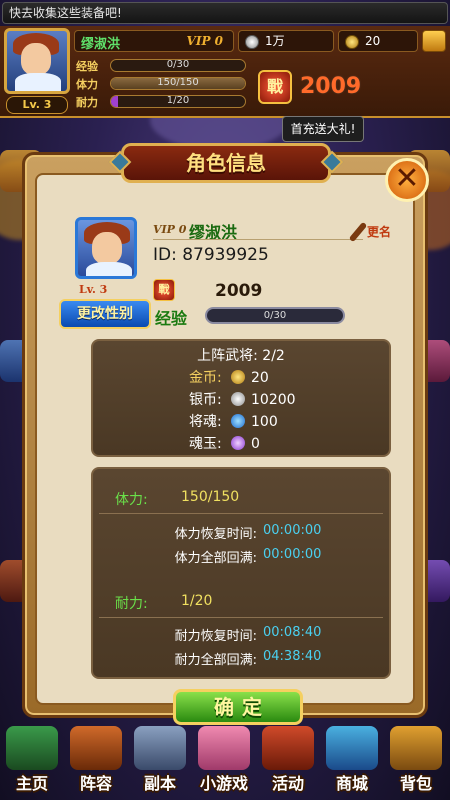 The width and height of the screenshot is (450, 800). What do you see at coordinates (323, 129) in the screenshot?
I see `first-recharge-tip: 首充送大礼!` at bounding box center [323, 129].